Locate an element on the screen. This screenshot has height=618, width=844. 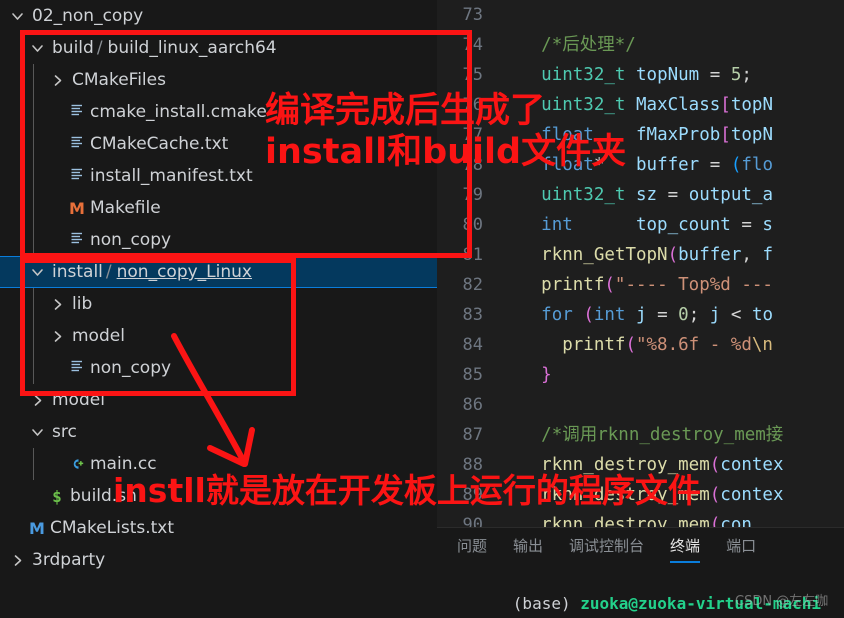
tree-item-label: 3rdparty is located at coordinates (69, 560).